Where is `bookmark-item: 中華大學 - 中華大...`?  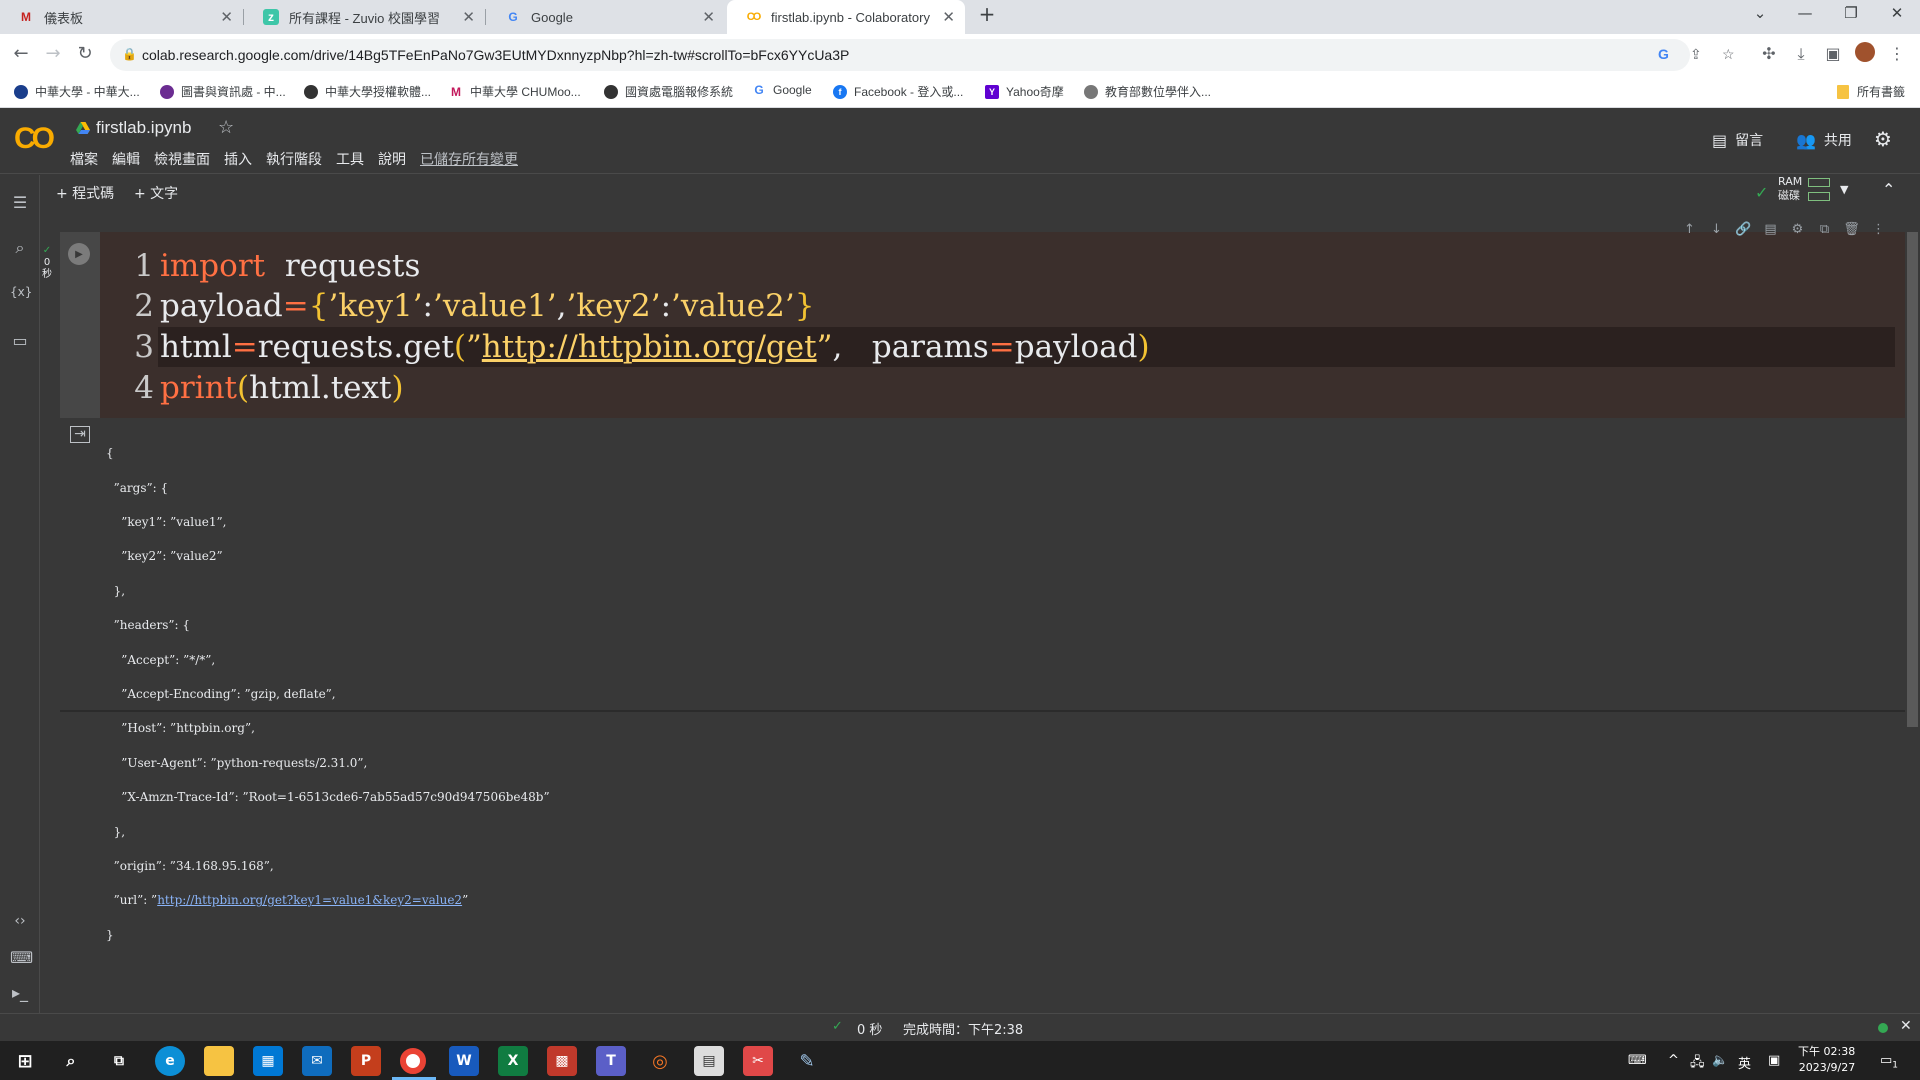
bookmark-item: 中華大學 - 中華大... is located at coordinates (77, 91).